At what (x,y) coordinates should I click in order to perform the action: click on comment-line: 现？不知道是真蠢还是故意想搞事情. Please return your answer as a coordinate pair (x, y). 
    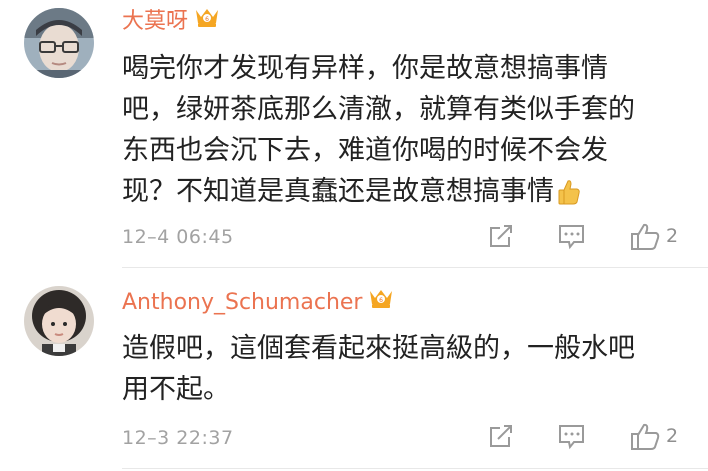
    Looking at the image, I should click on (402, 194).